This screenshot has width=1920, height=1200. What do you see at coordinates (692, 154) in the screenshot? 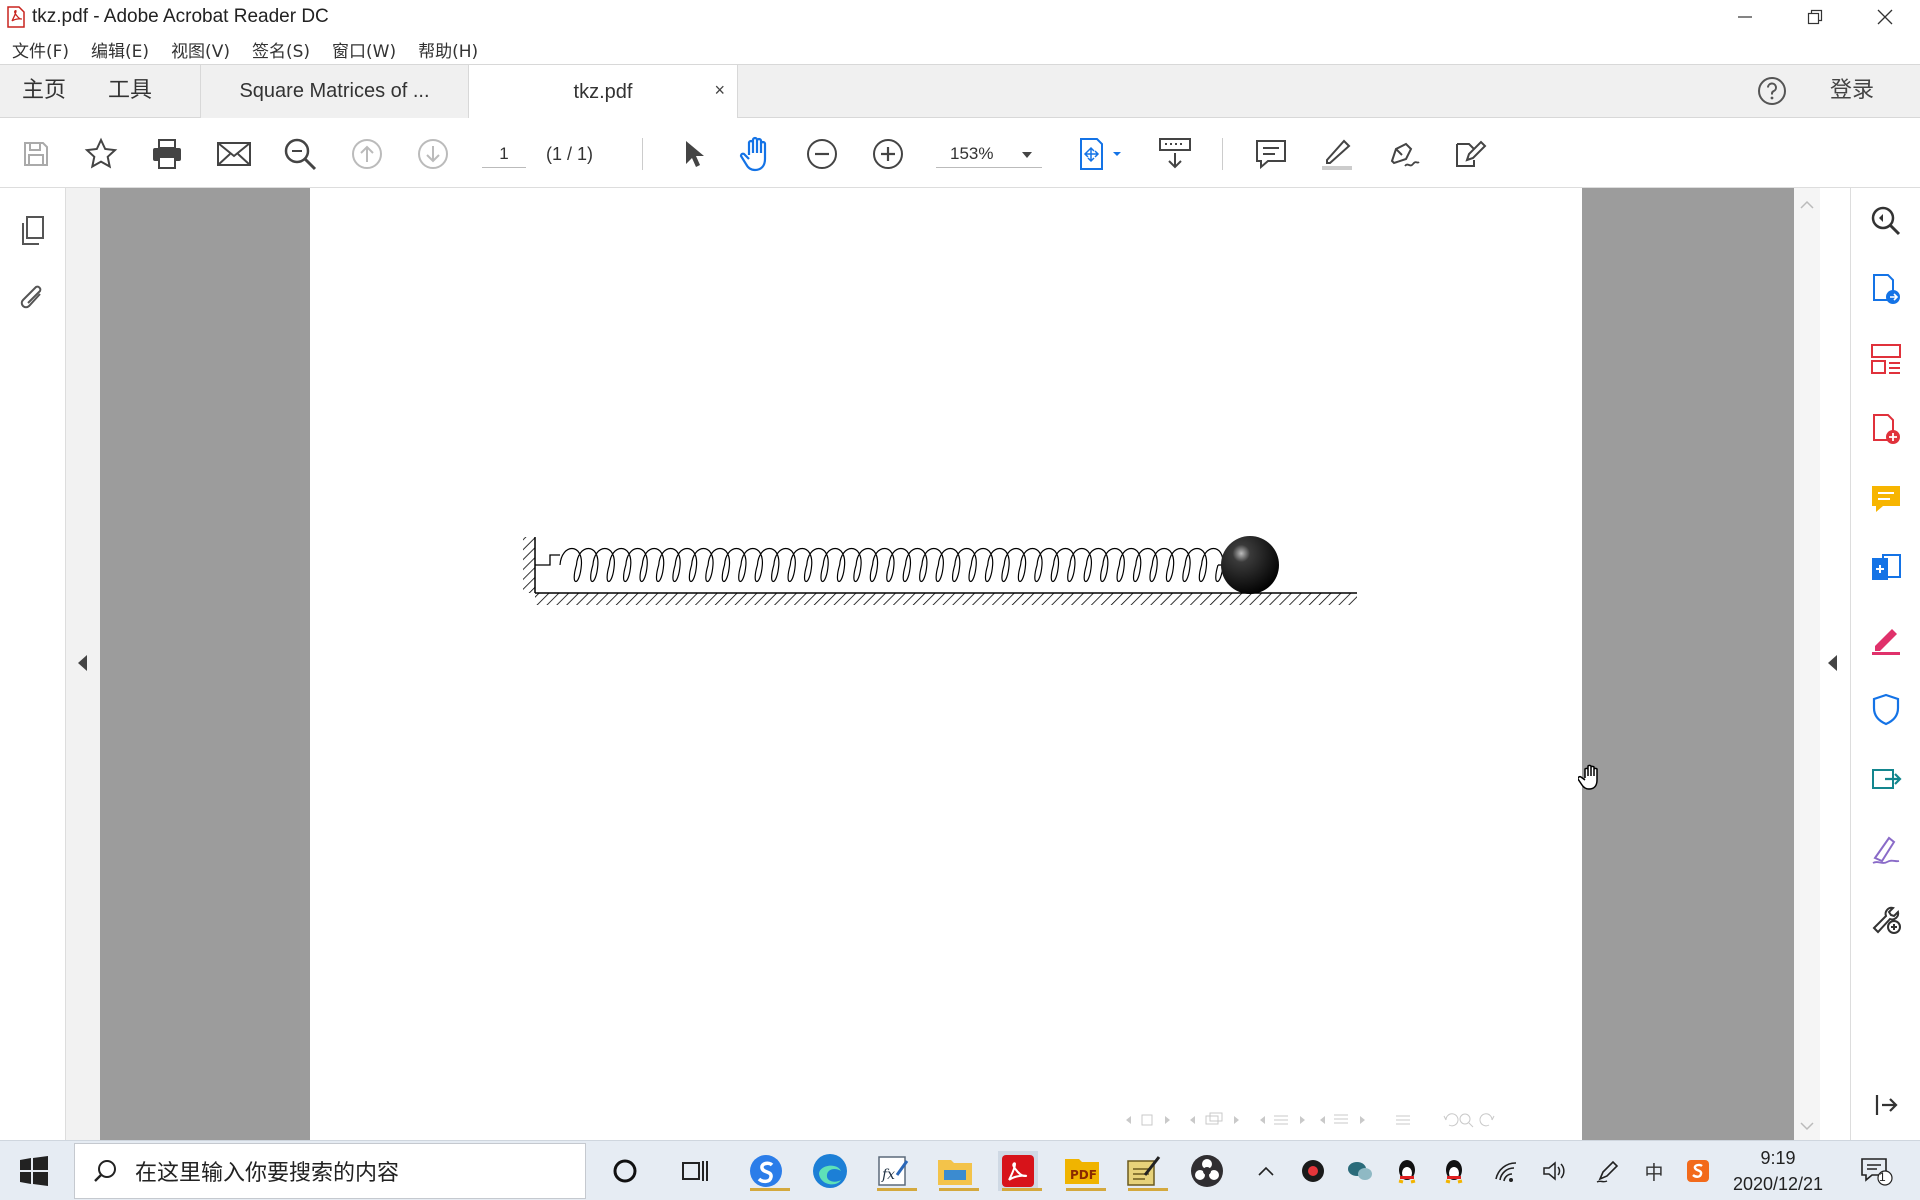
I see `select-tool-button` at bounding box center [692, 154].